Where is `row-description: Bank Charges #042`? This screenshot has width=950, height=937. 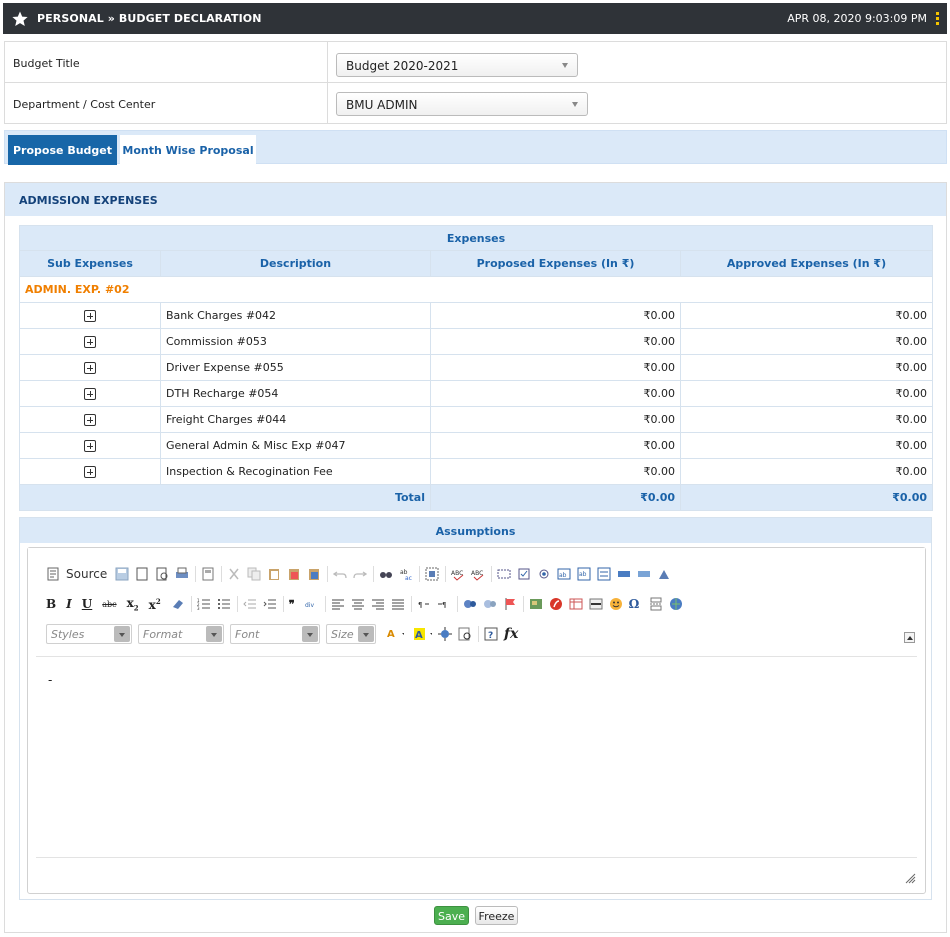
row-description: Bank Charges #042 is located at coordinates (295, 315).